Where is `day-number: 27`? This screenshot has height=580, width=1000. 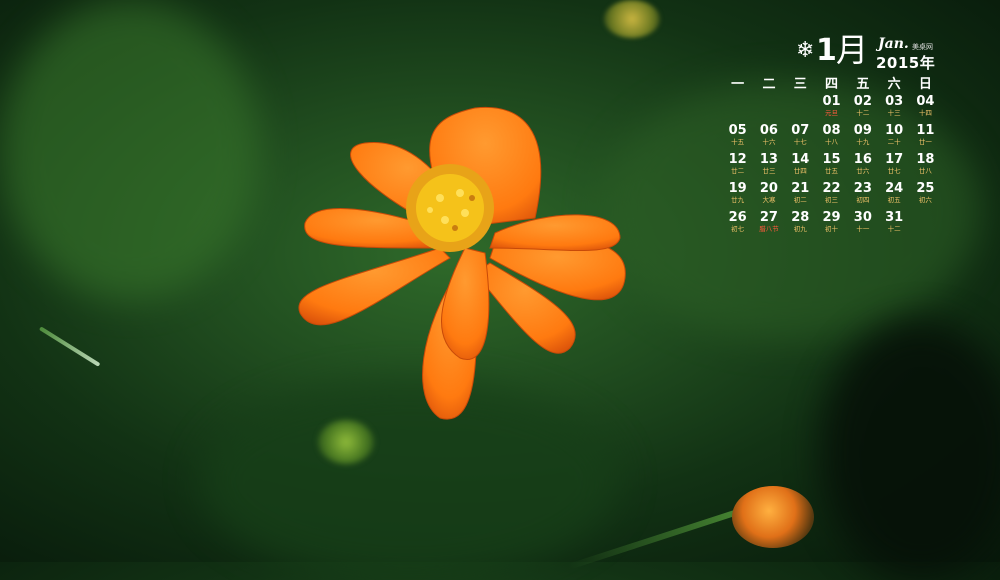
day-number: 27 is located at coordinates (768, 217).